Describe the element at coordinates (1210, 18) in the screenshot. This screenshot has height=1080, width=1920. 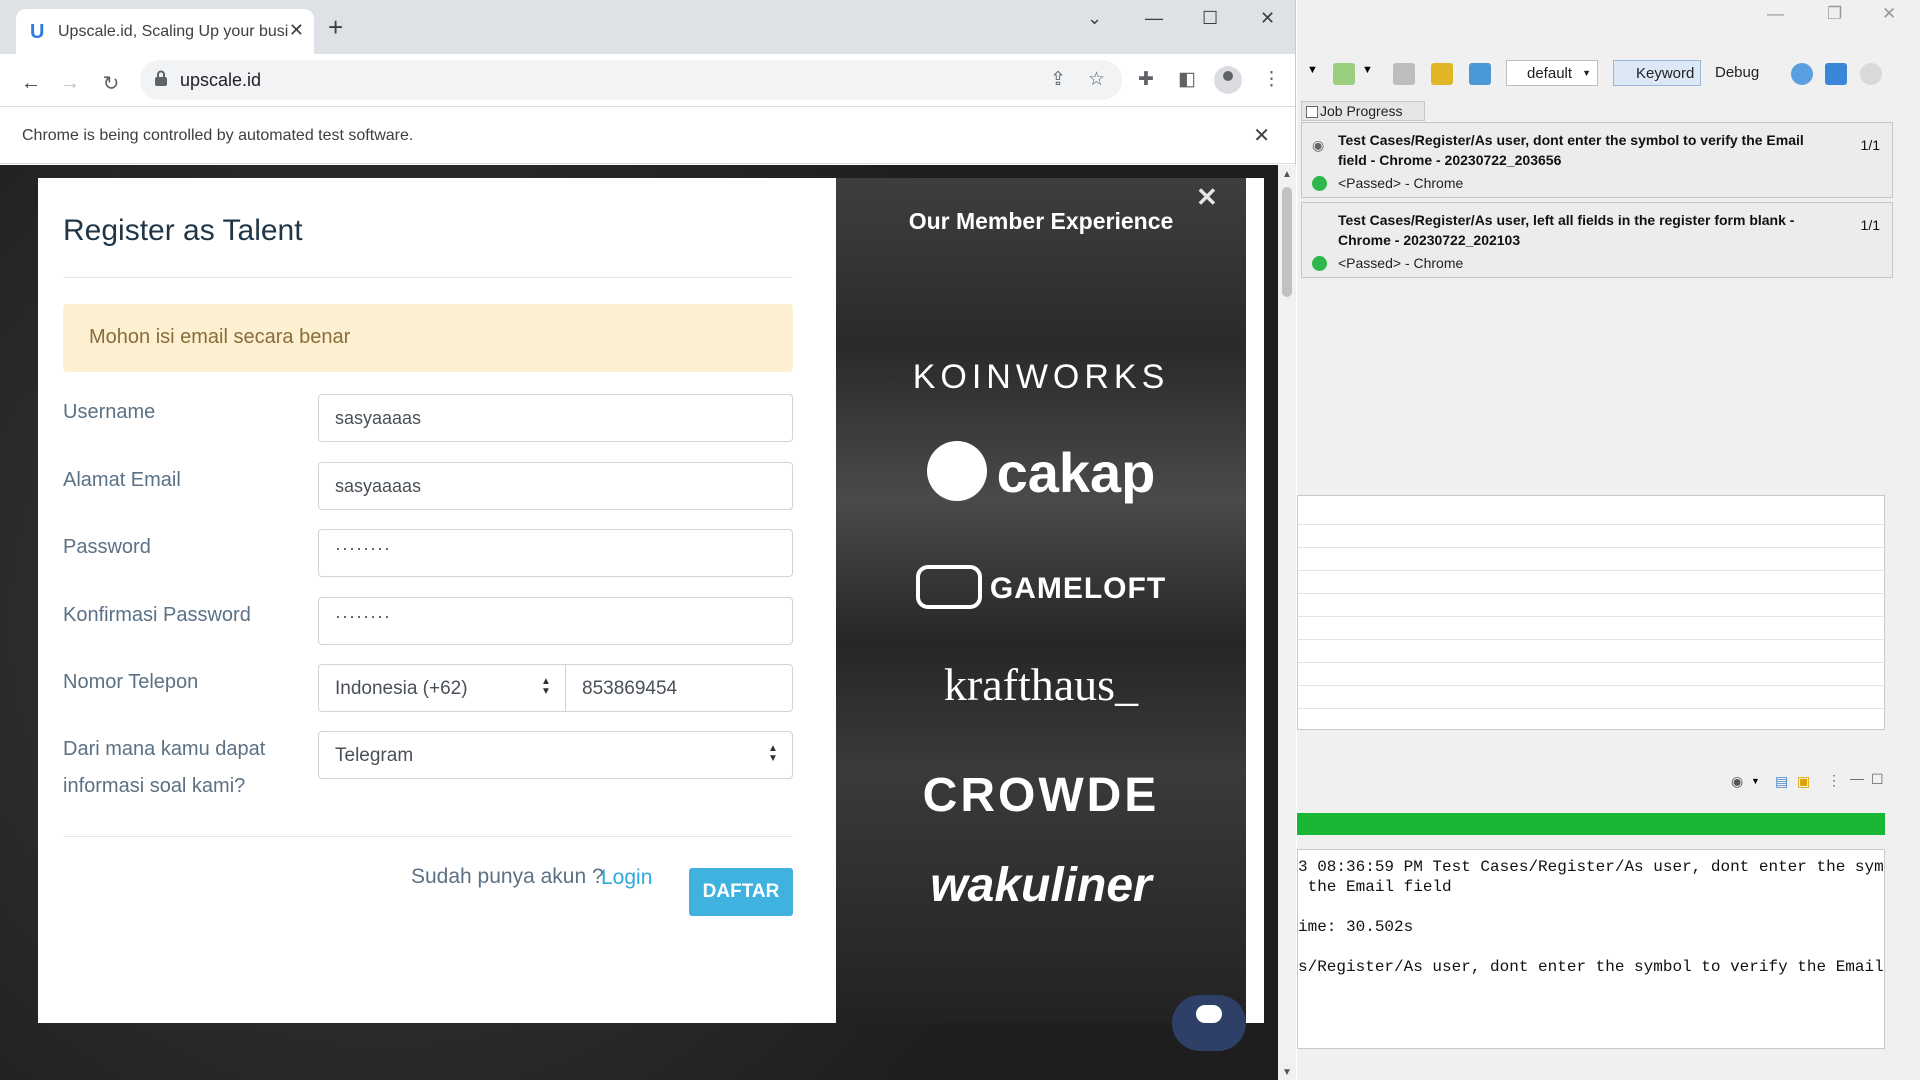
I see `maximize-icon: ☐` at that location.